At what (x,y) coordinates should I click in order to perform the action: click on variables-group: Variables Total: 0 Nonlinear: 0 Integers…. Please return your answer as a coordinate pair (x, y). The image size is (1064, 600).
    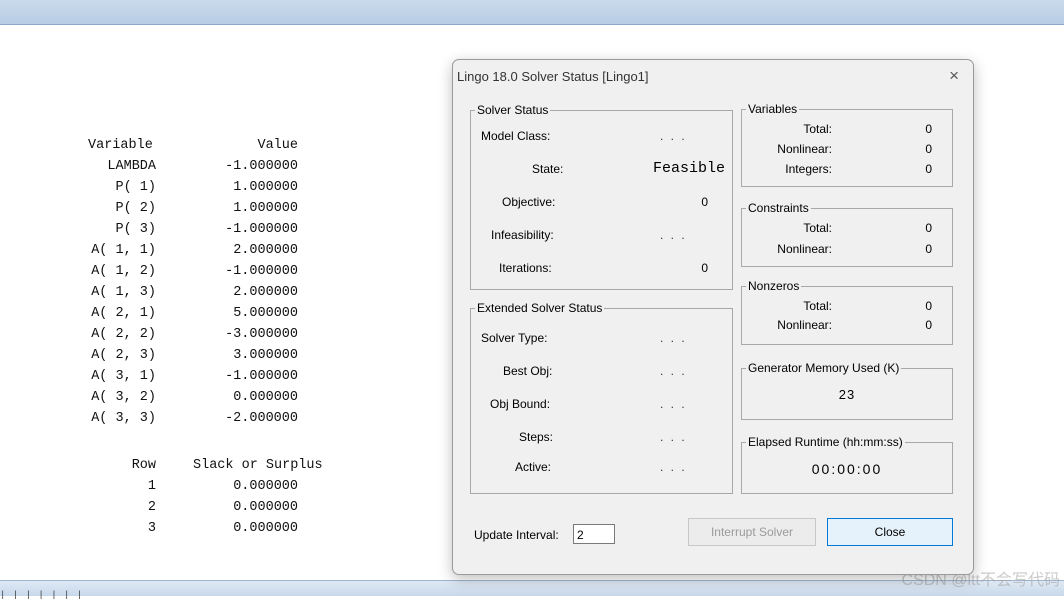
    Looking at the image, I should click on (847, 144).